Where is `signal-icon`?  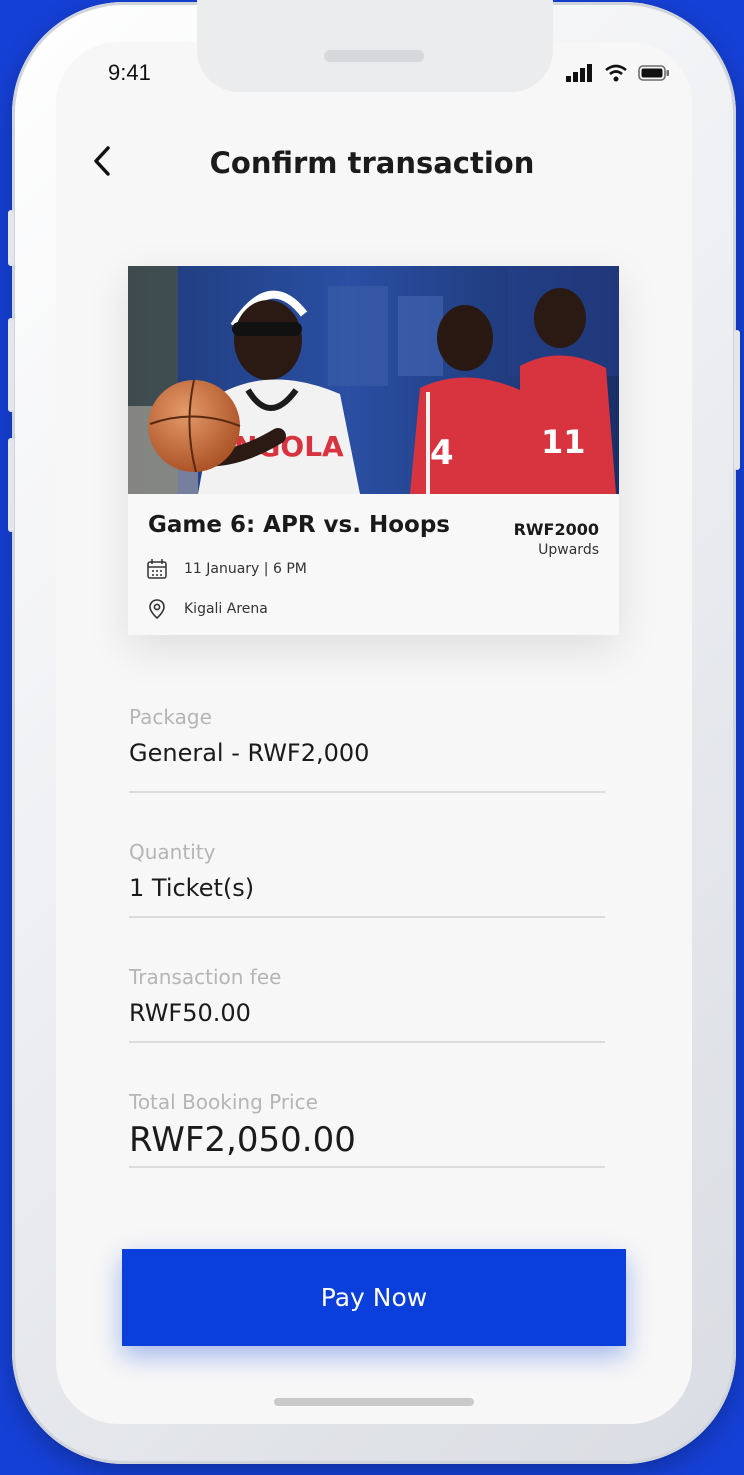
signal-icon is located at coordinates (579, 73).